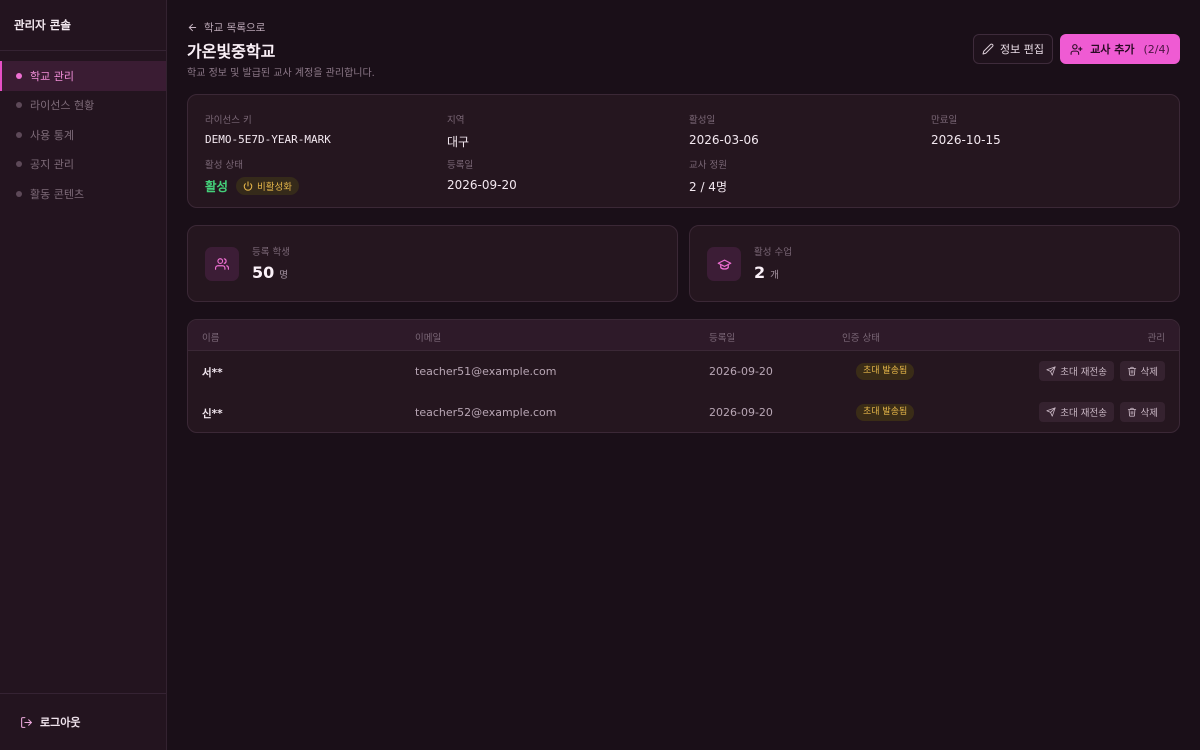 This screenshot has width=1200, height=750. What do you see at coordinates (83, 135) in the screenshot?
I see `sidebar-item-usage-stats: 사용 통계` at bounding box center [83, 135].